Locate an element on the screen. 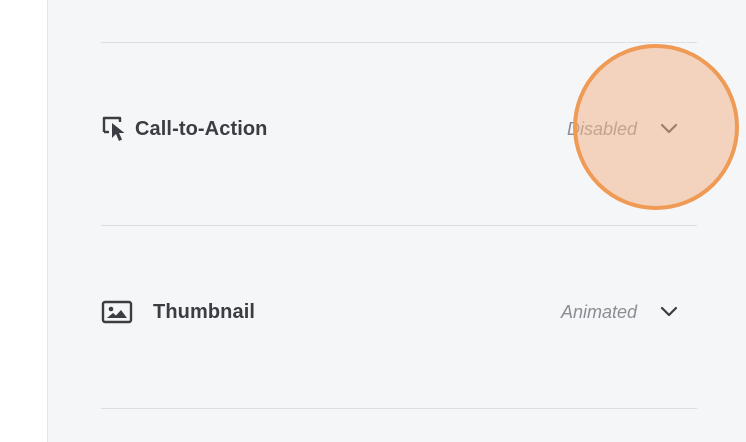 The height and width of the screenshot is (442, 746). row-title: Call-to-Action is located at coordinates (201, 128).